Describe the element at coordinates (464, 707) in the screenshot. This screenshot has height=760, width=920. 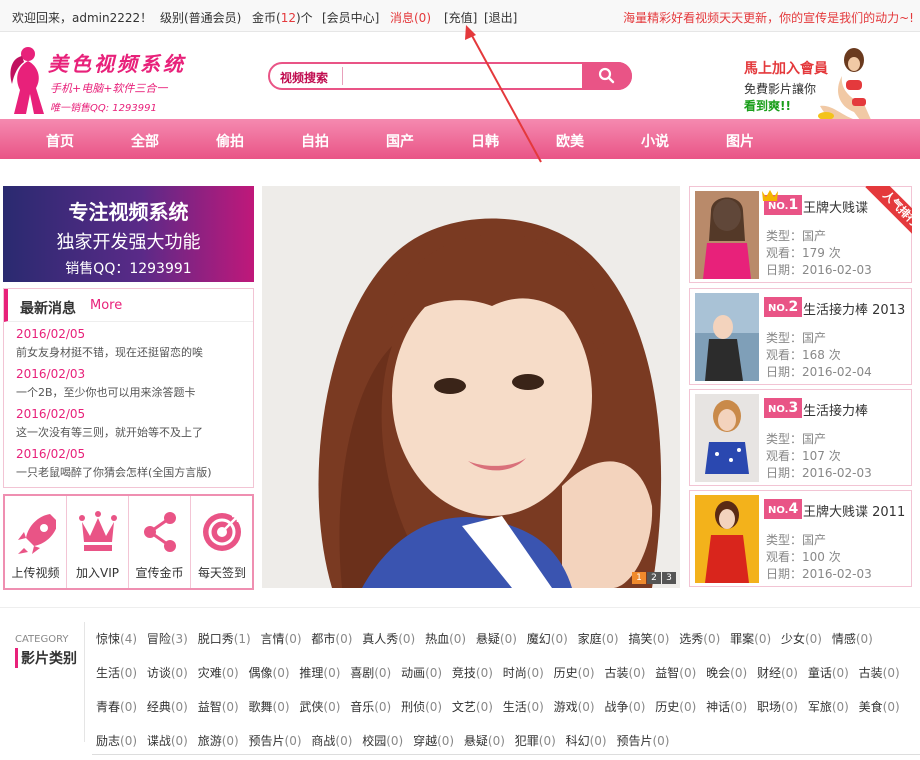
I see `category-name: 文艺` at that location.